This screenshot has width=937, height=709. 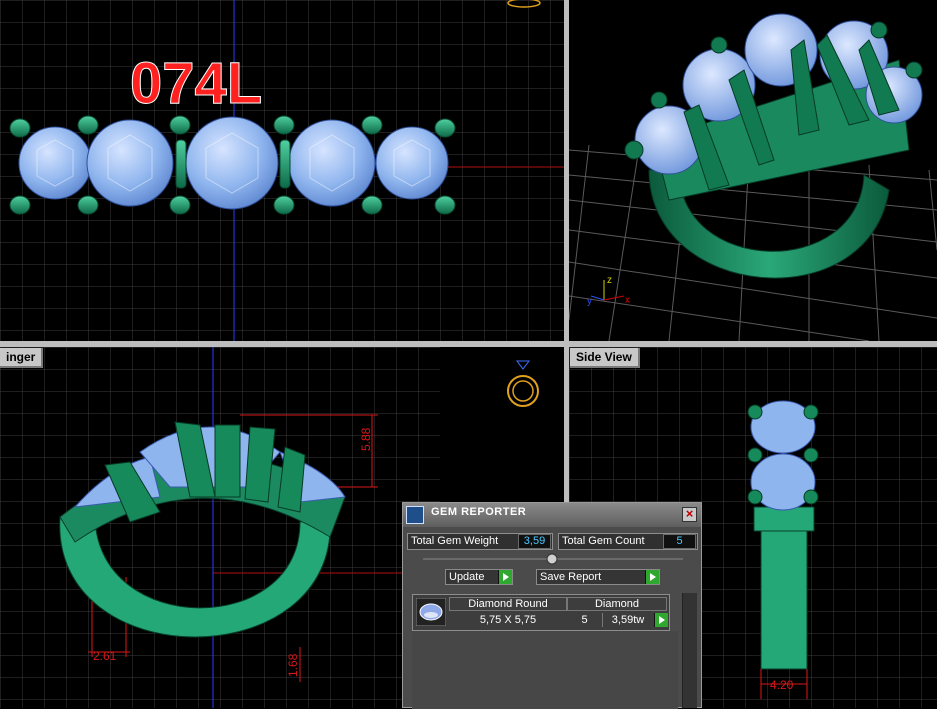 I want to click on total-gem-count-label: Total Gem Count, so click(x=603, y=541).